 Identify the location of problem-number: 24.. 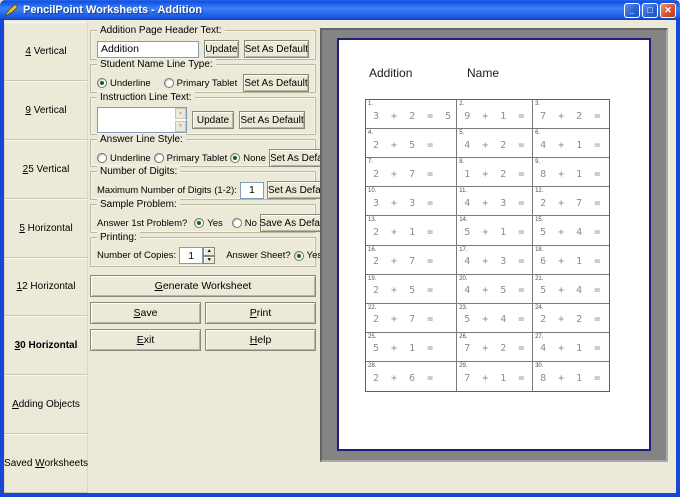
(539, 307).